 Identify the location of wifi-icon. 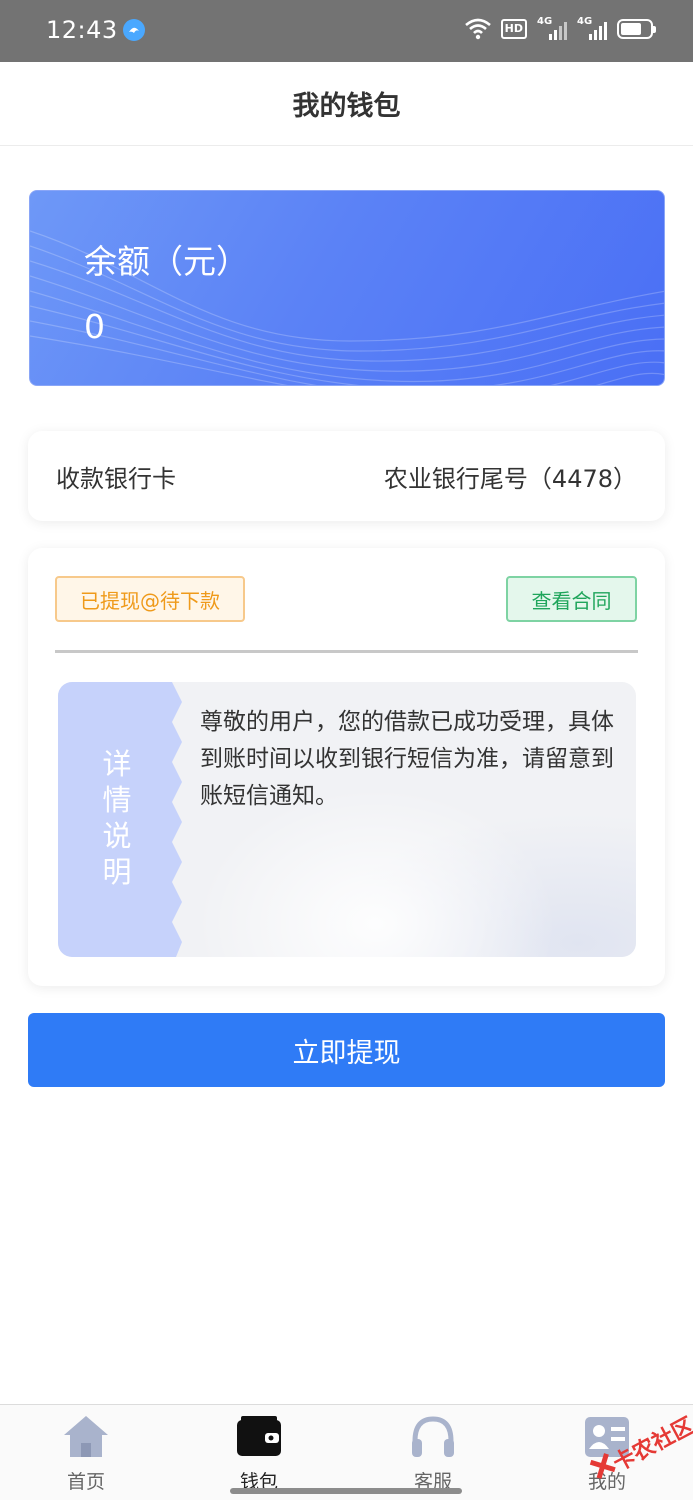
(477, 29).